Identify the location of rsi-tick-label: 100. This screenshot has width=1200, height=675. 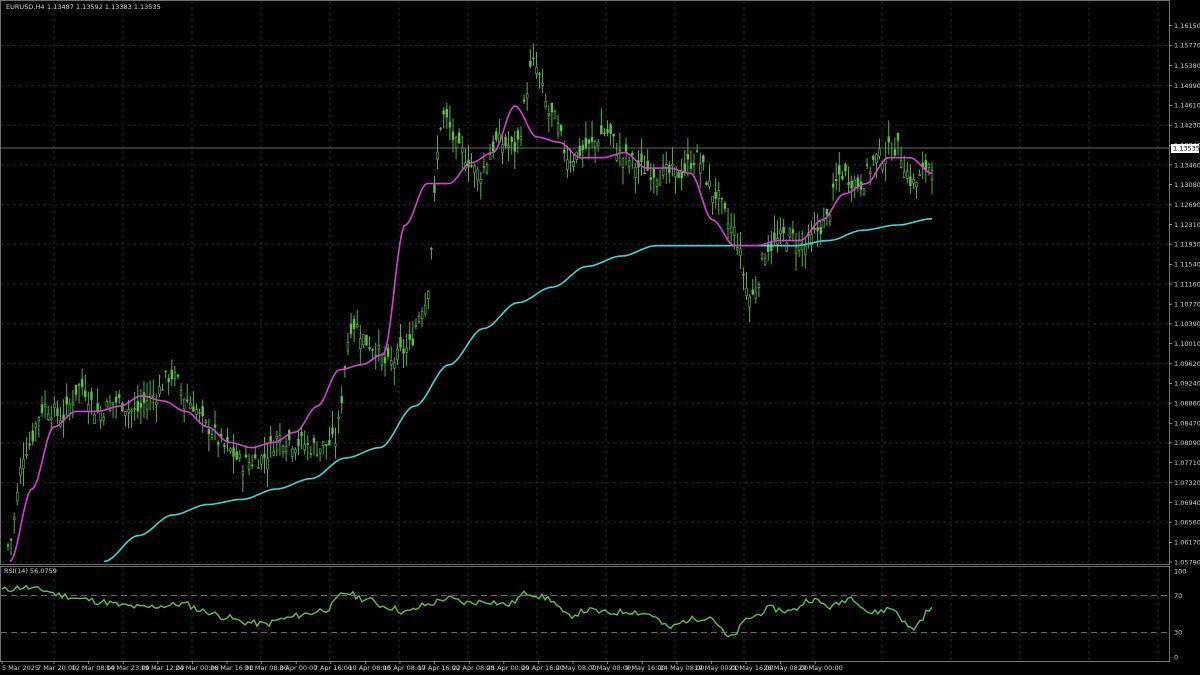
(1180, 571).